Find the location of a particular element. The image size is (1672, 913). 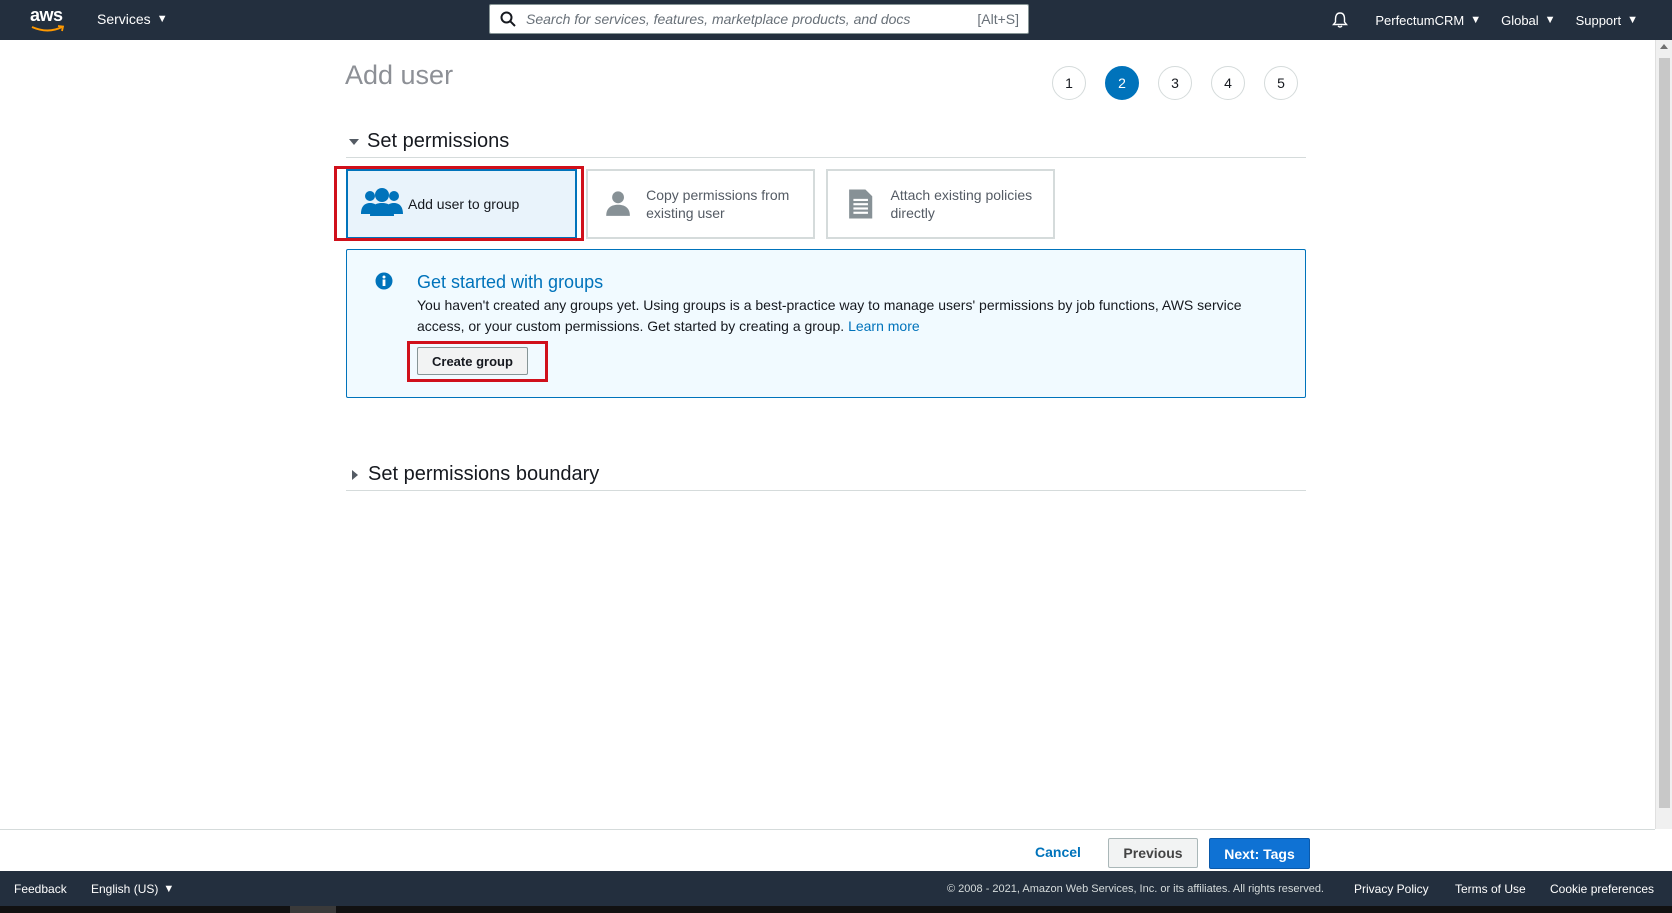

services-menu: Services ▼ is located at coordinates (132, 19).